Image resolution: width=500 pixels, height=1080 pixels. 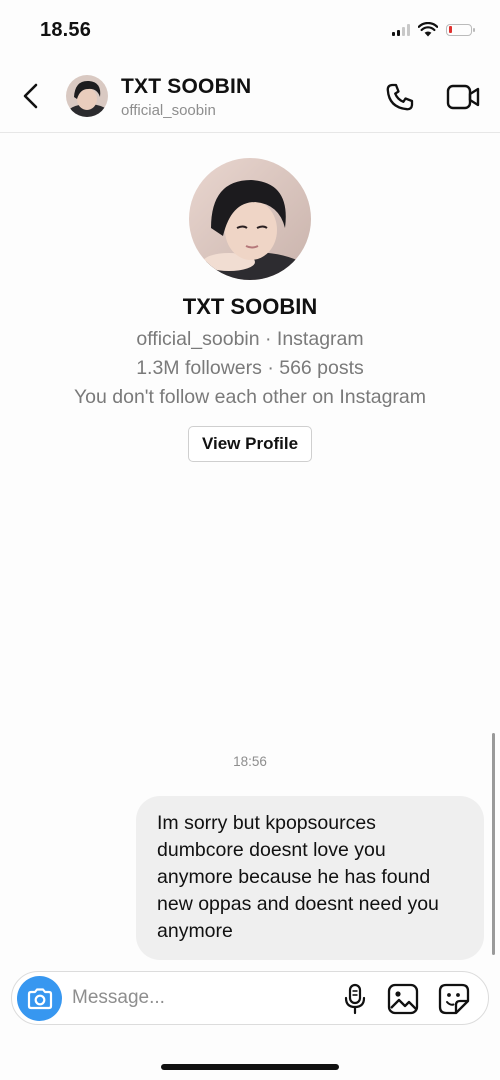 I want to click on camera-button, so click(x=39, y=998).